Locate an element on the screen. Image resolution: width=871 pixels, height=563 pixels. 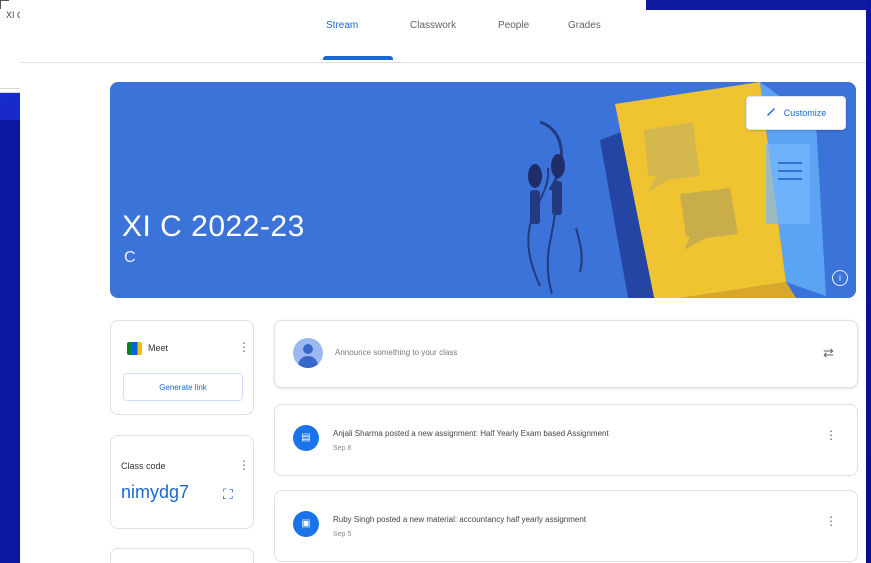
tab-people: People is located at coordinates (513, 25).